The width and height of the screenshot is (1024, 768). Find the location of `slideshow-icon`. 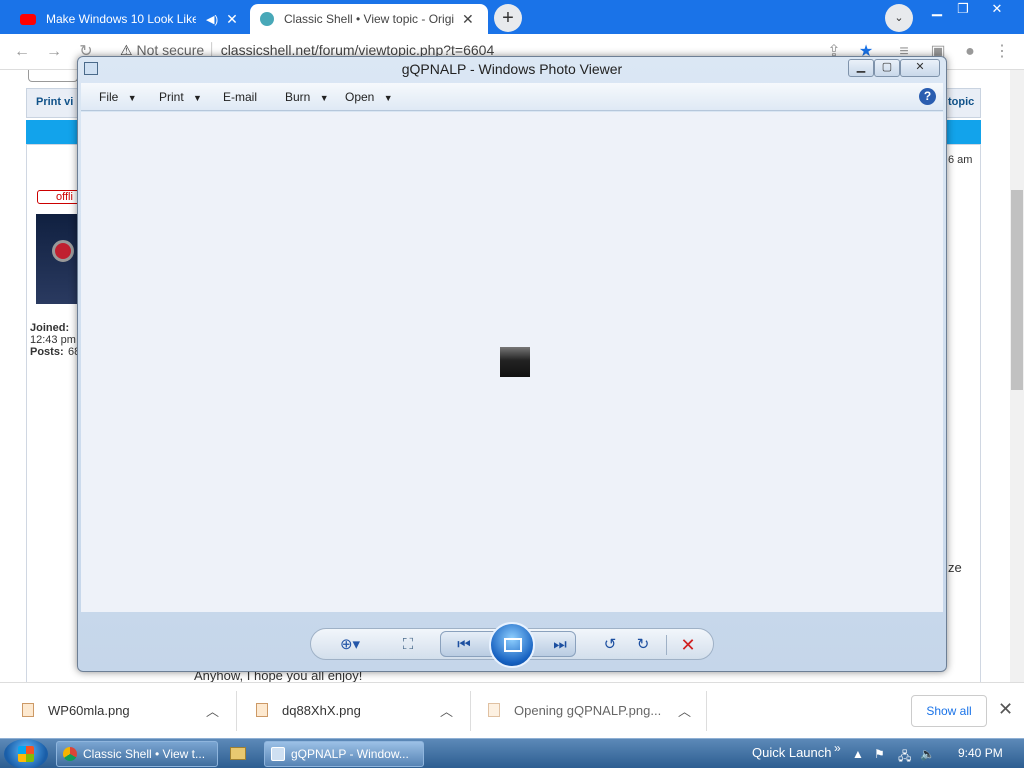

slideshow-icon is located at coordinates (513, 645).